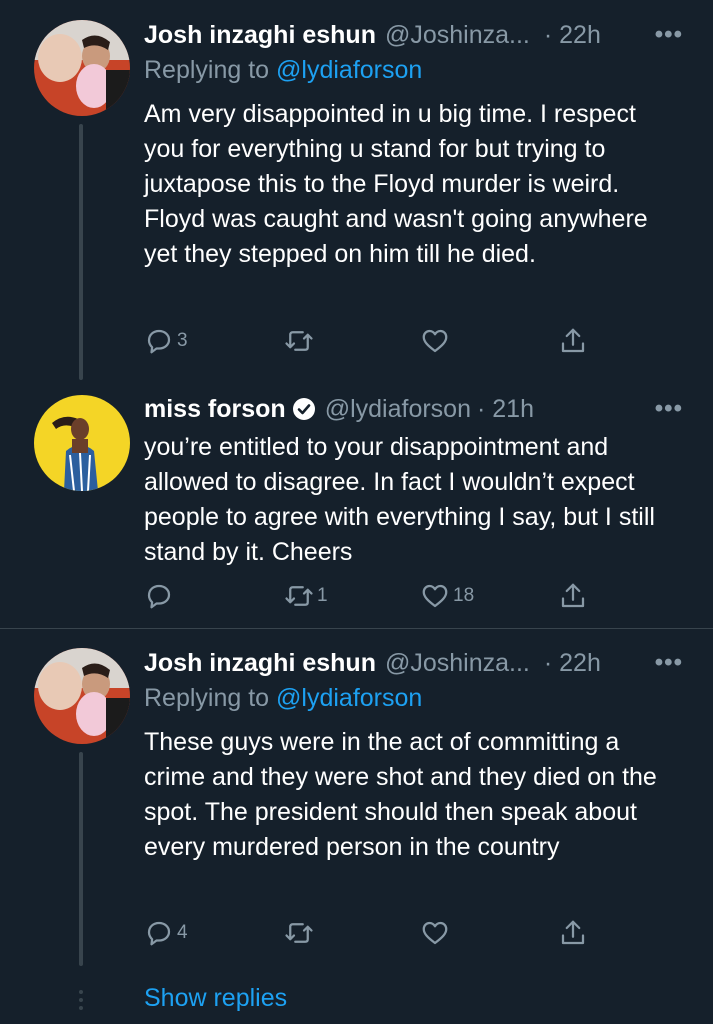  I want to click on reply-button: 4, so click(166, 933).